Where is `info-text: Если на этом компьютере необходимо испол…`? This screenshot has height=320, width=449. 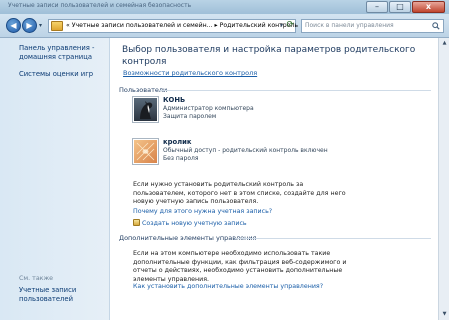
info-text: Если на этом компьютере необходимо испол… is located at coordinates (240, 266).